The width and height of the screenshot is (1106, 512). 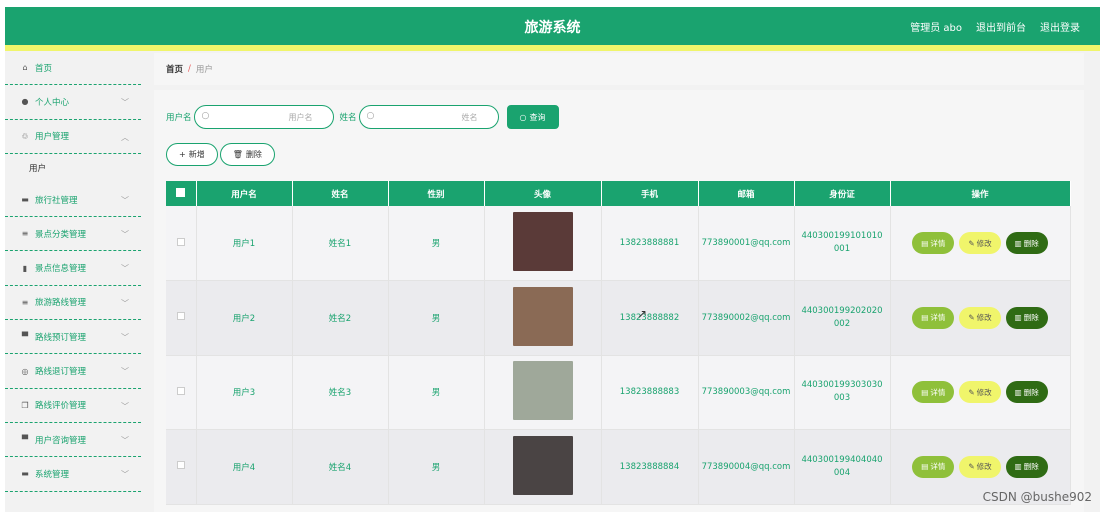 I want to click on avatar, so click(x=542, y=241).